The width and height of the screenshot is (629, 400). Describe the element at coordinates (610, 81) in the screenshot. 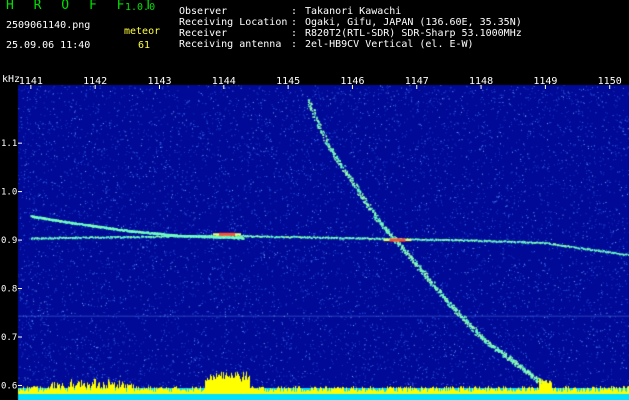

I see `x-tick-label: 1150` at that location.